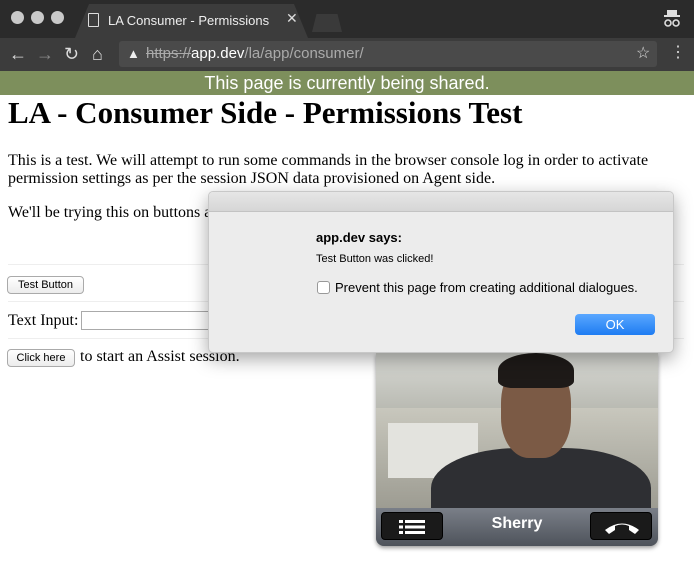  Describe the element at coordinates (517, 449) in the screenshot. I see `video-call-widget: Sherry` at that location.